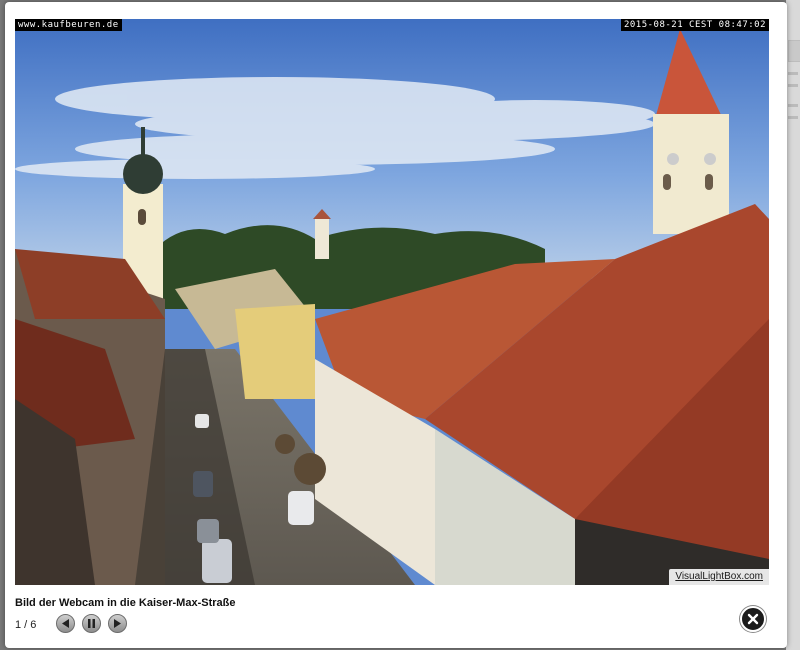  Describe the element at coordinates (26, 625) in the screenshot. I see `image-counter: 1 / 6` at that location.